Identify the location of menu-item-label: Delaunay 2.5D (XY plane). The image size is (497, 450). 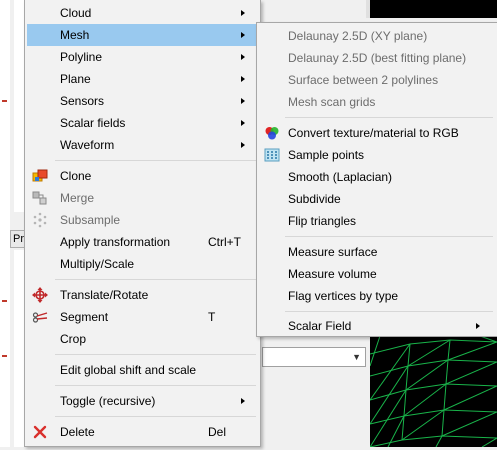
(358, 36).